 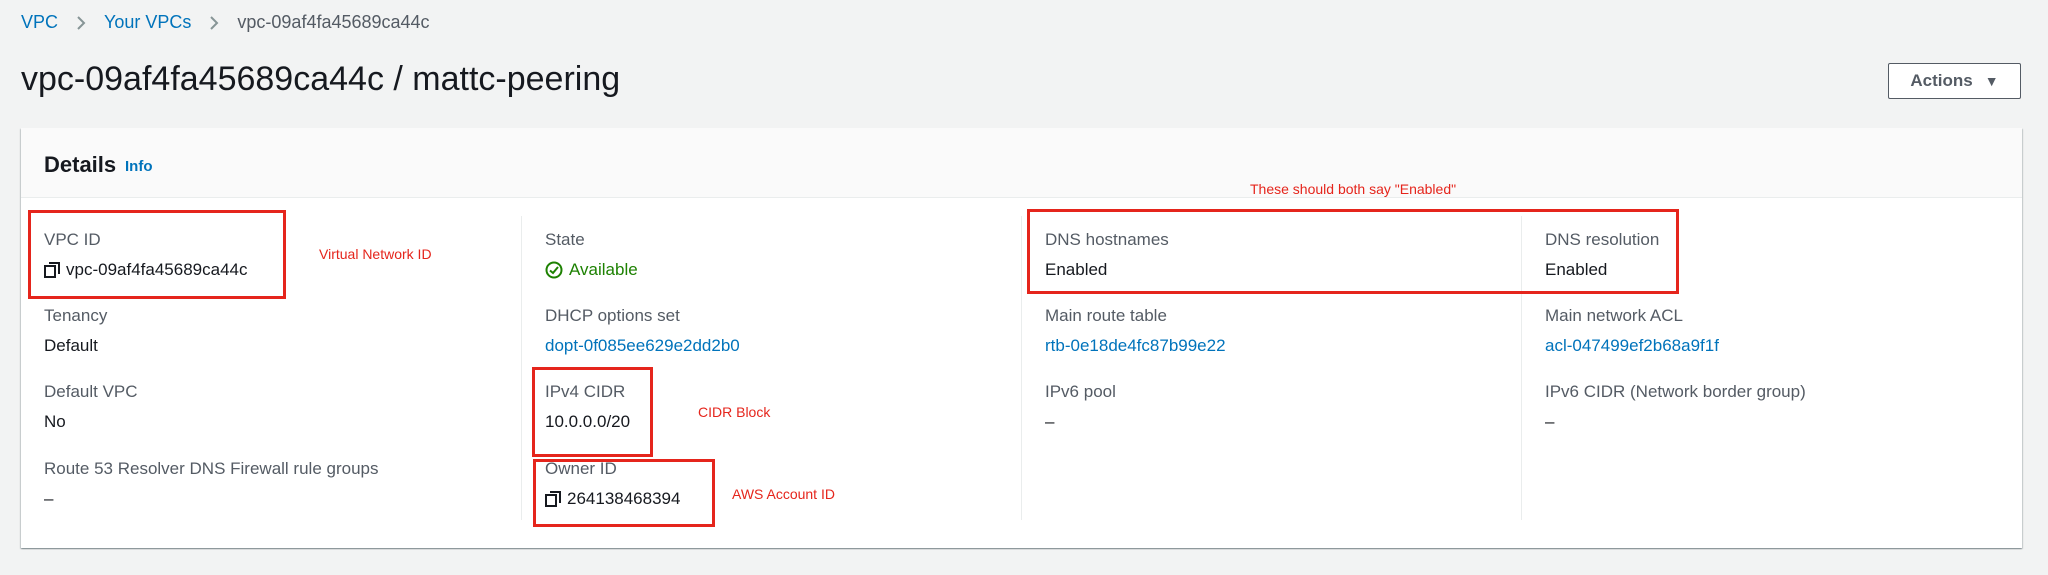 What do you see at coordinates (1080, 391) in the screenshot?
I see `field-label: IPv6 pool` at bounding box center [1080, 391].